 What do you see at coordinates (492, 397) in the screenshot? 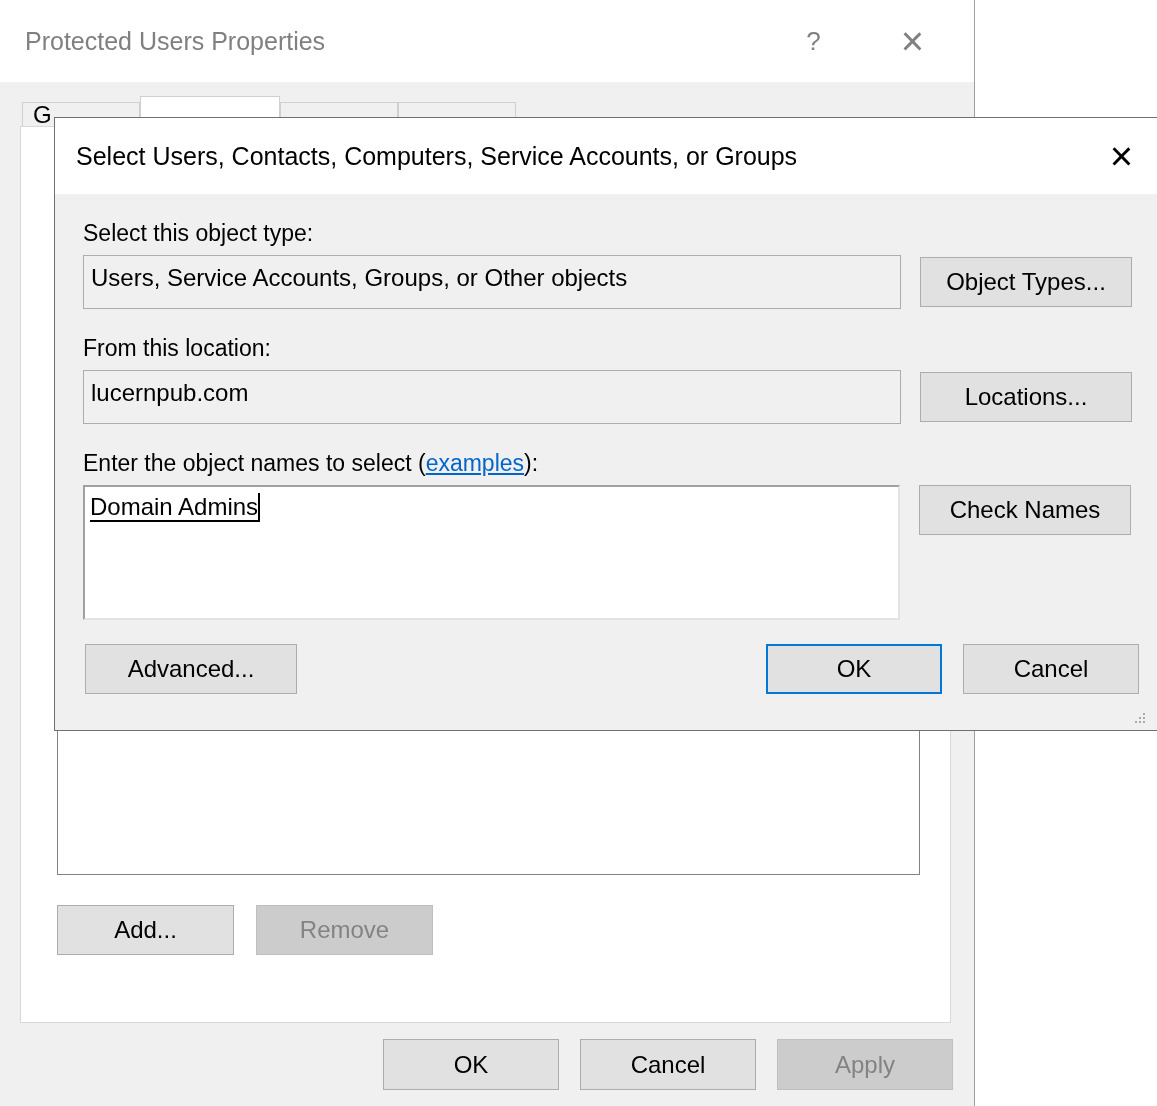
I see `location-field: lucernpub.com` at bounding box center [492, 397].